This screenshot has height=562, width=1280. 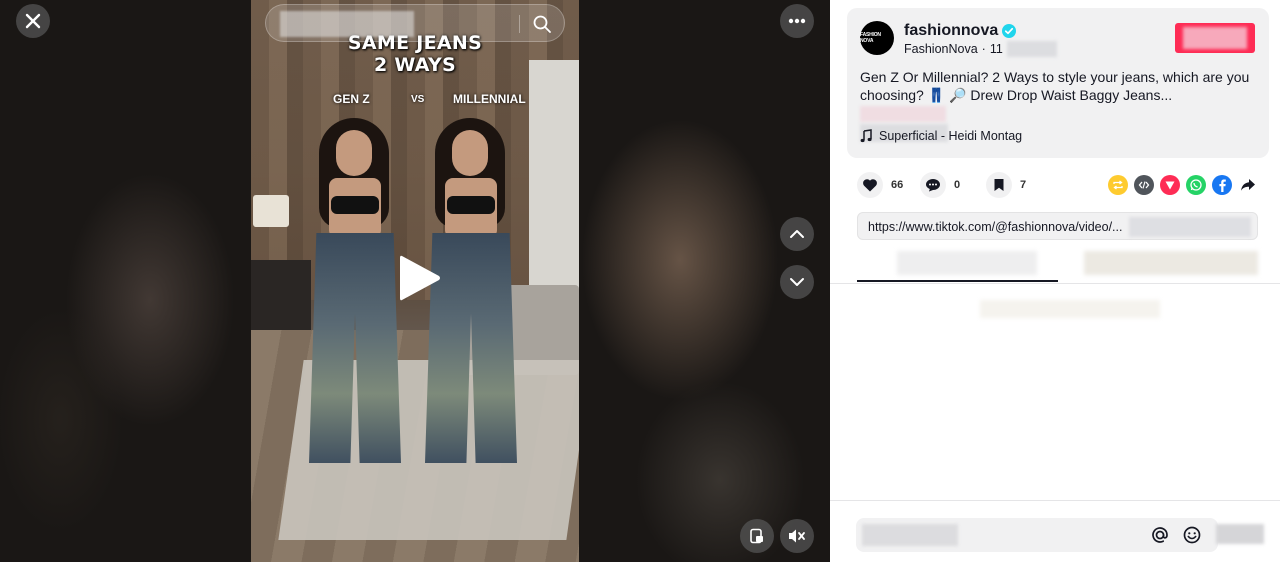 I want to click on save-button: 7, so click(x=1012, y=185).